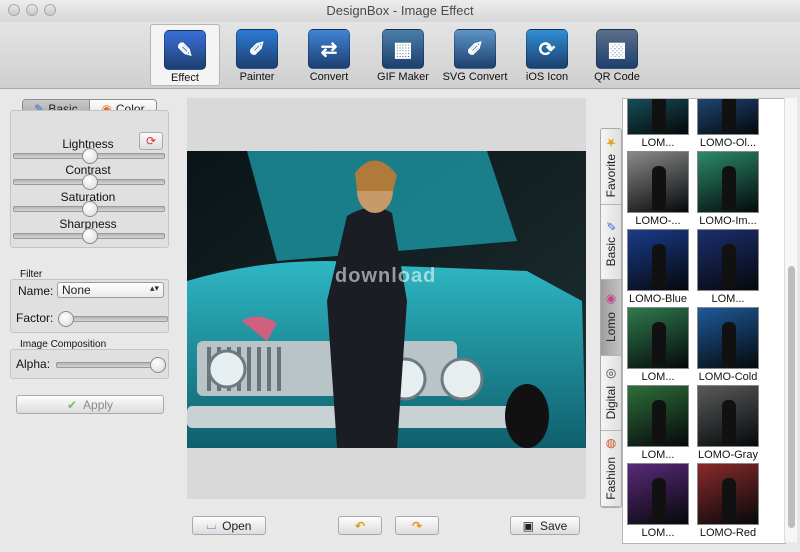  Describe the element at coordinates (611, 444) in the screenshot. I see `palette-icon: ◍` at that location.